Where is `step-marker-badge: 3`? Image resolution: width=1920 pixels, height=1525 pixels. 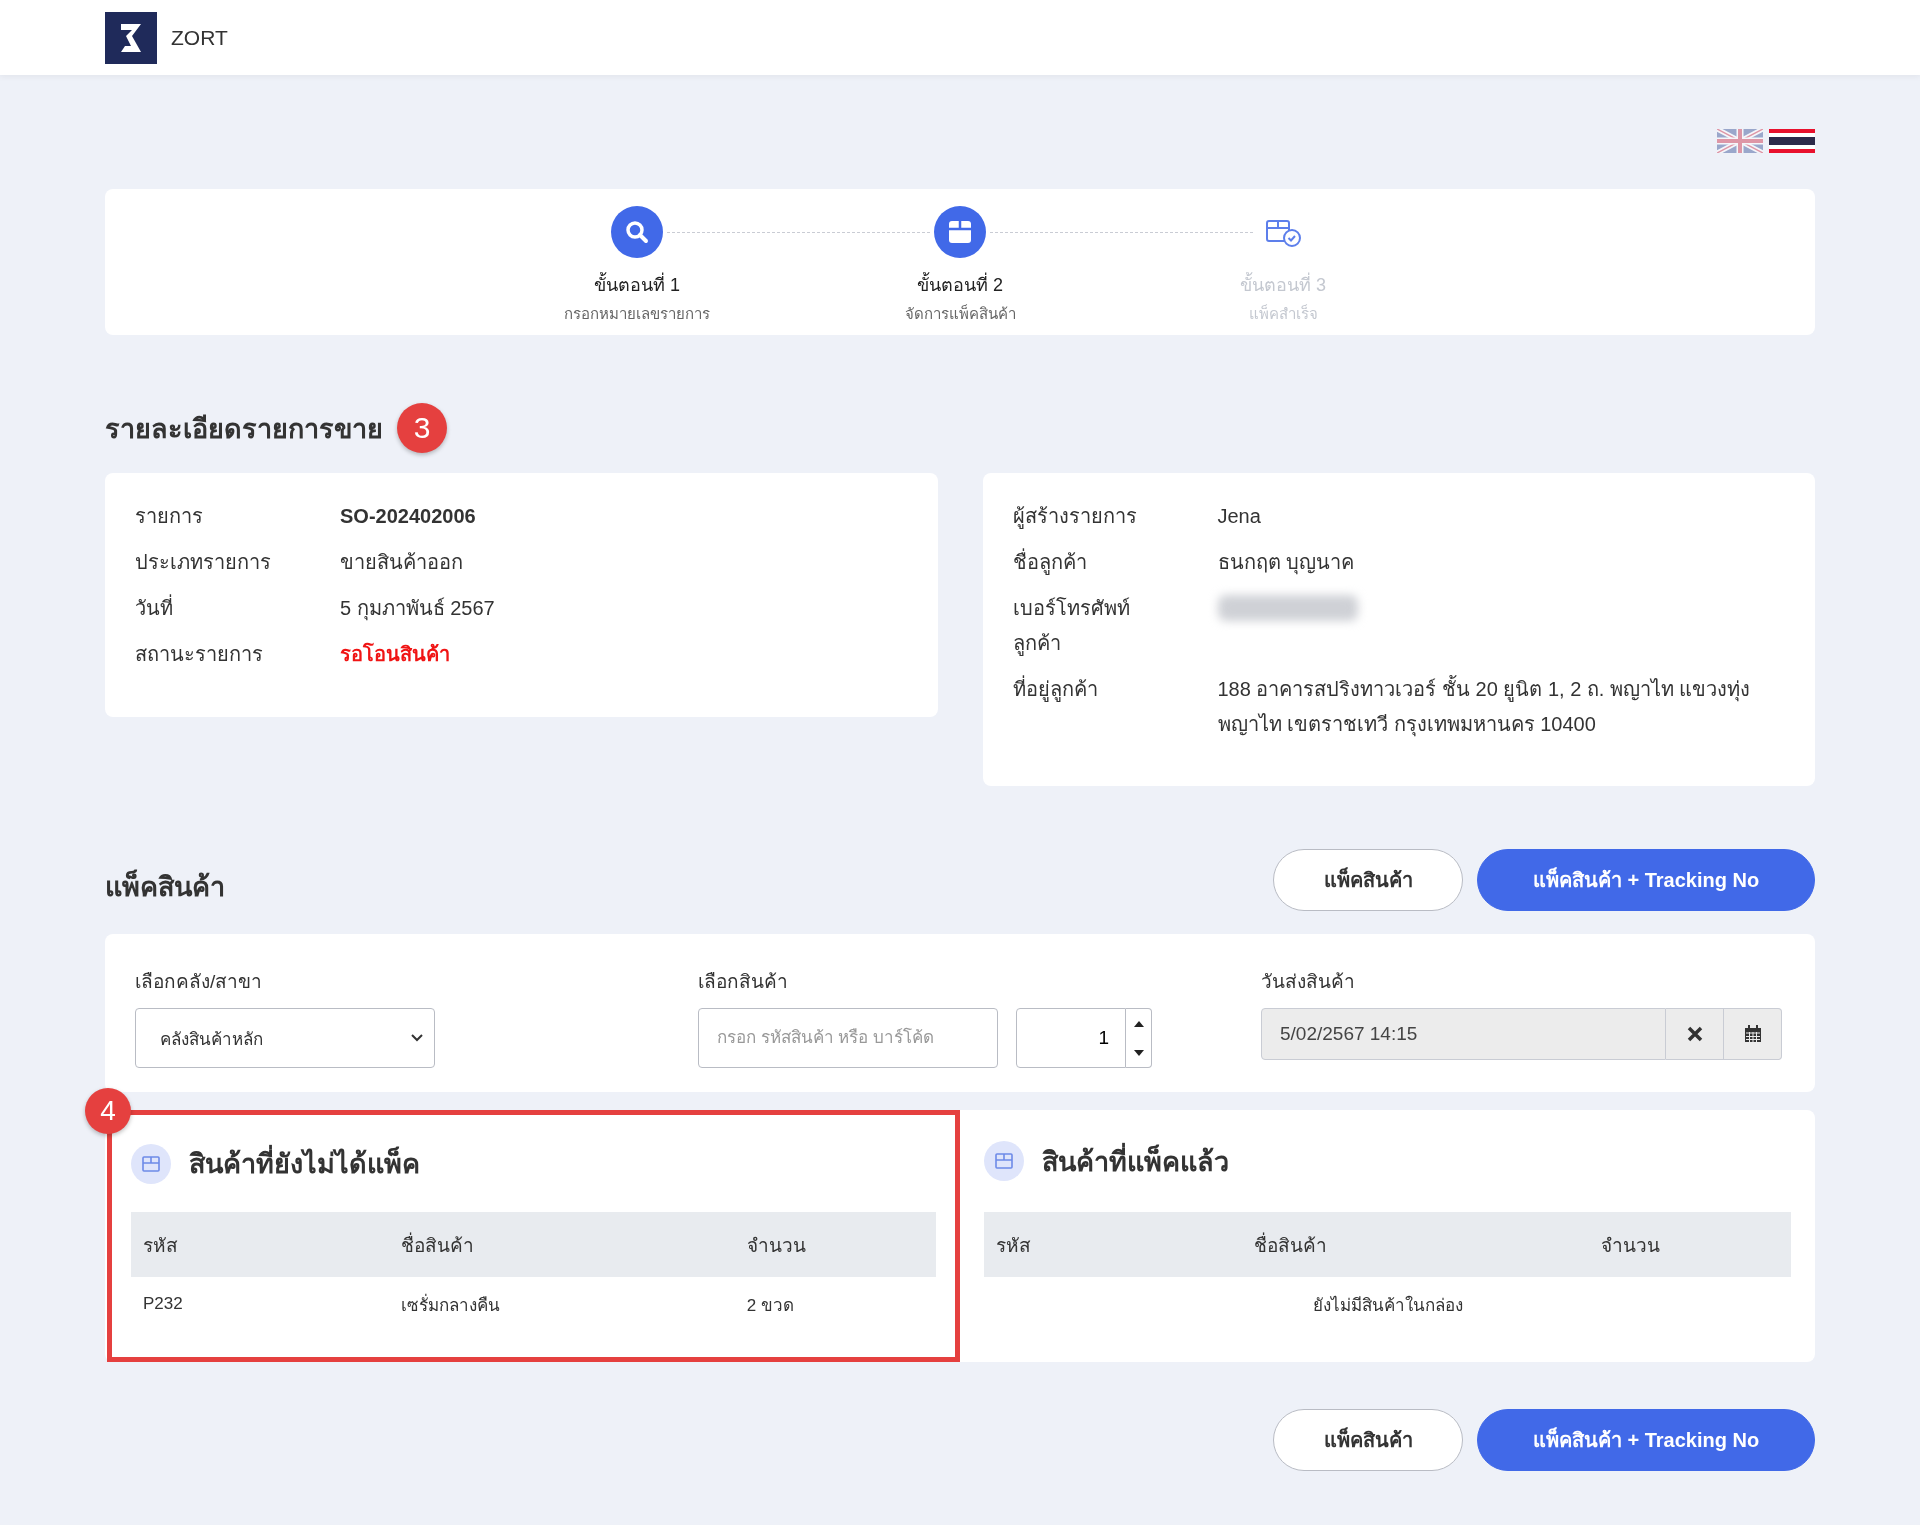
step-marker-badge: 3 is located at coordinates (422, 428).